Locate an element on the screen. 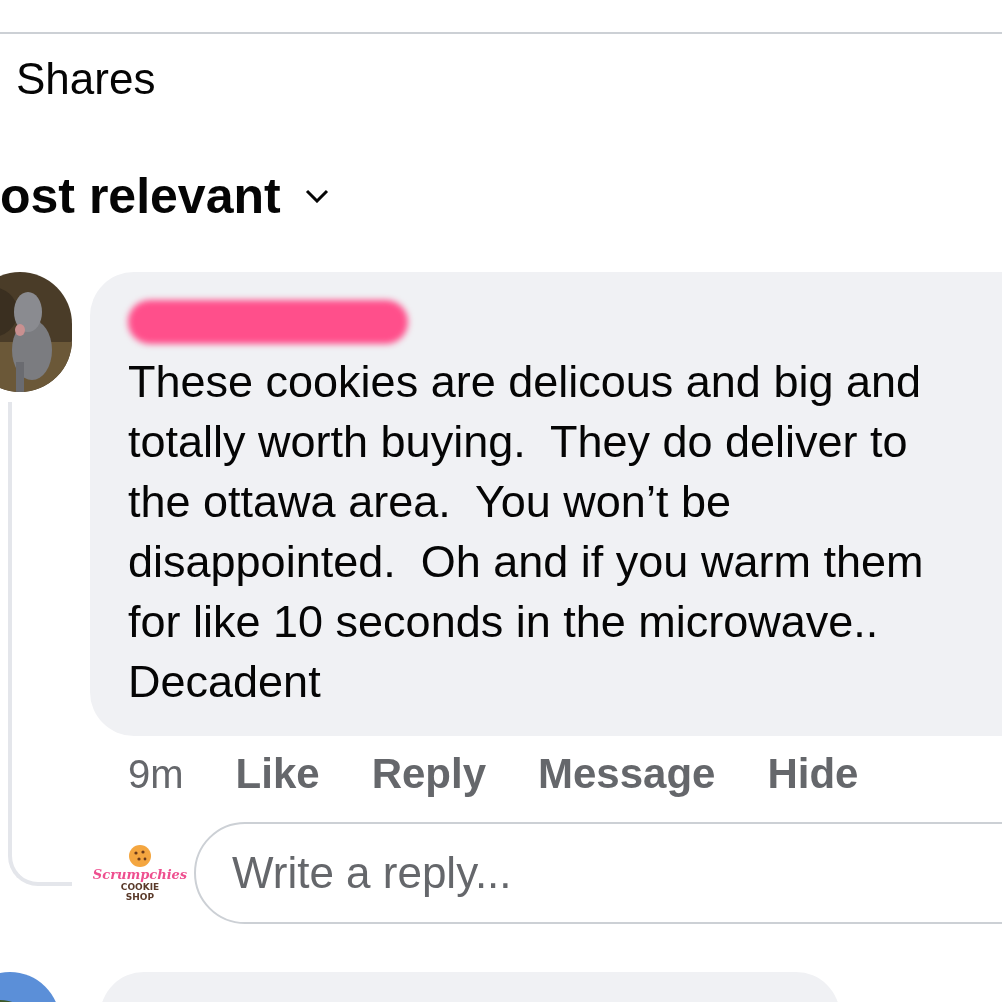 The height and width of the screenshot is (1002, 1002). sort-dropdown: ost relevant is located at coordinates (164, 196).